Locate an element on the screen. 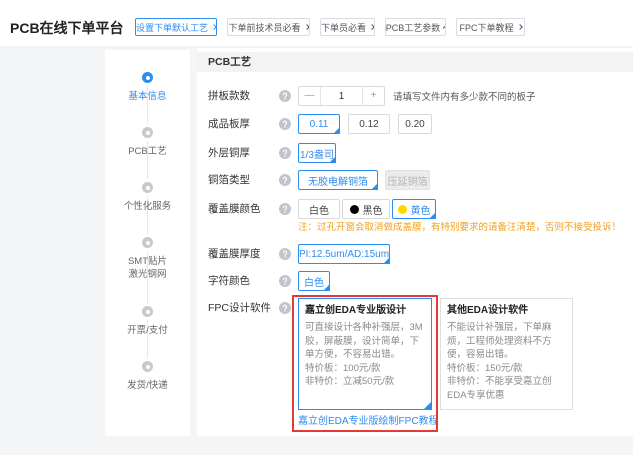 The height and width of the screenshot is (455, 633). step-label: 个性化服务 is located at coordinates (147, 206).